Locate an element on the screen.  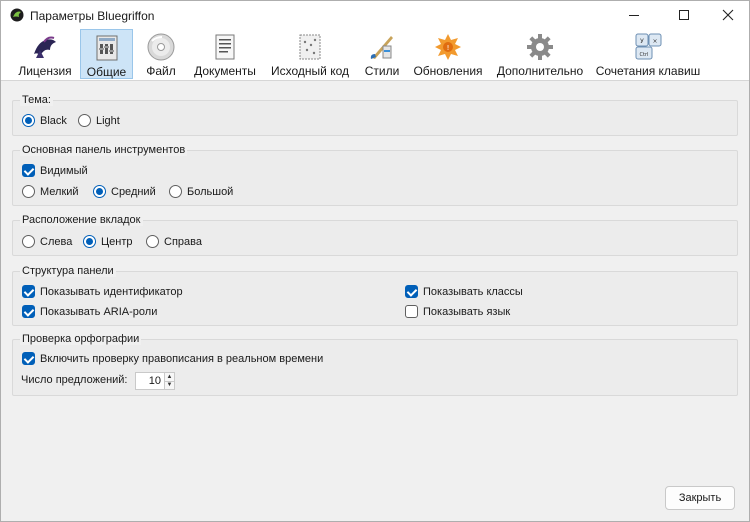
source-code-icon is located at coordinates (310, 47).